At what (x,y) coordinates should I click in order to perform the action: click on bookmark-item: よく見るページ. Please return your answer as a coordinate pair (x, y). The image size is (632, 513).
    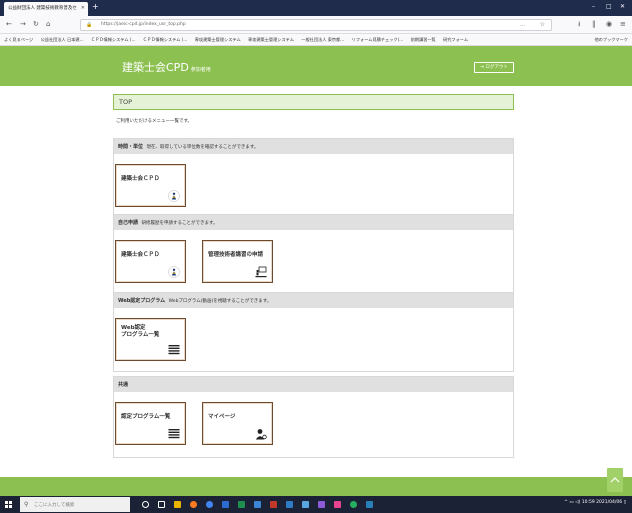
    Looking at the image, I should click on (18, 40).